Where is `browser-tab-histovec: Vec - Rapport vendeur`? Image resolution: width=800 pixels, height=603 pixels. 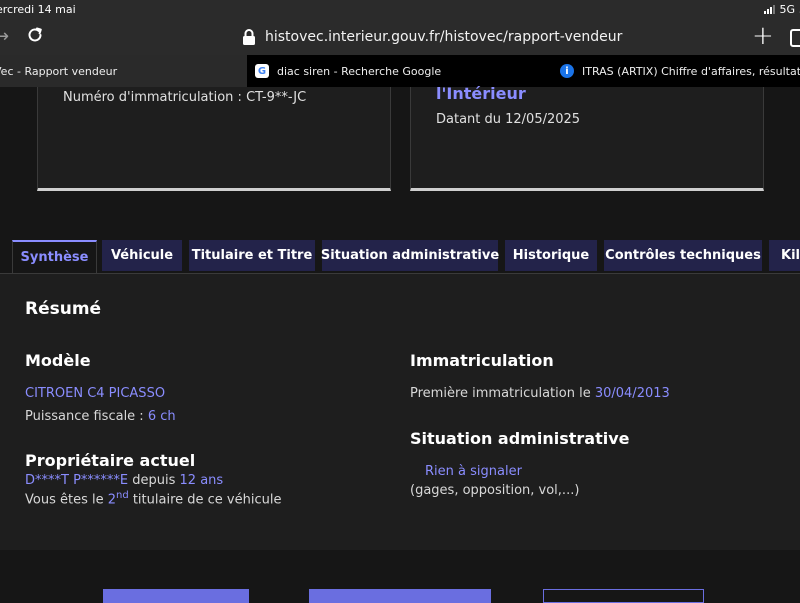 browser-tab-histovec: Vec - Rapport vendeur is located at coordinates (123, 71).